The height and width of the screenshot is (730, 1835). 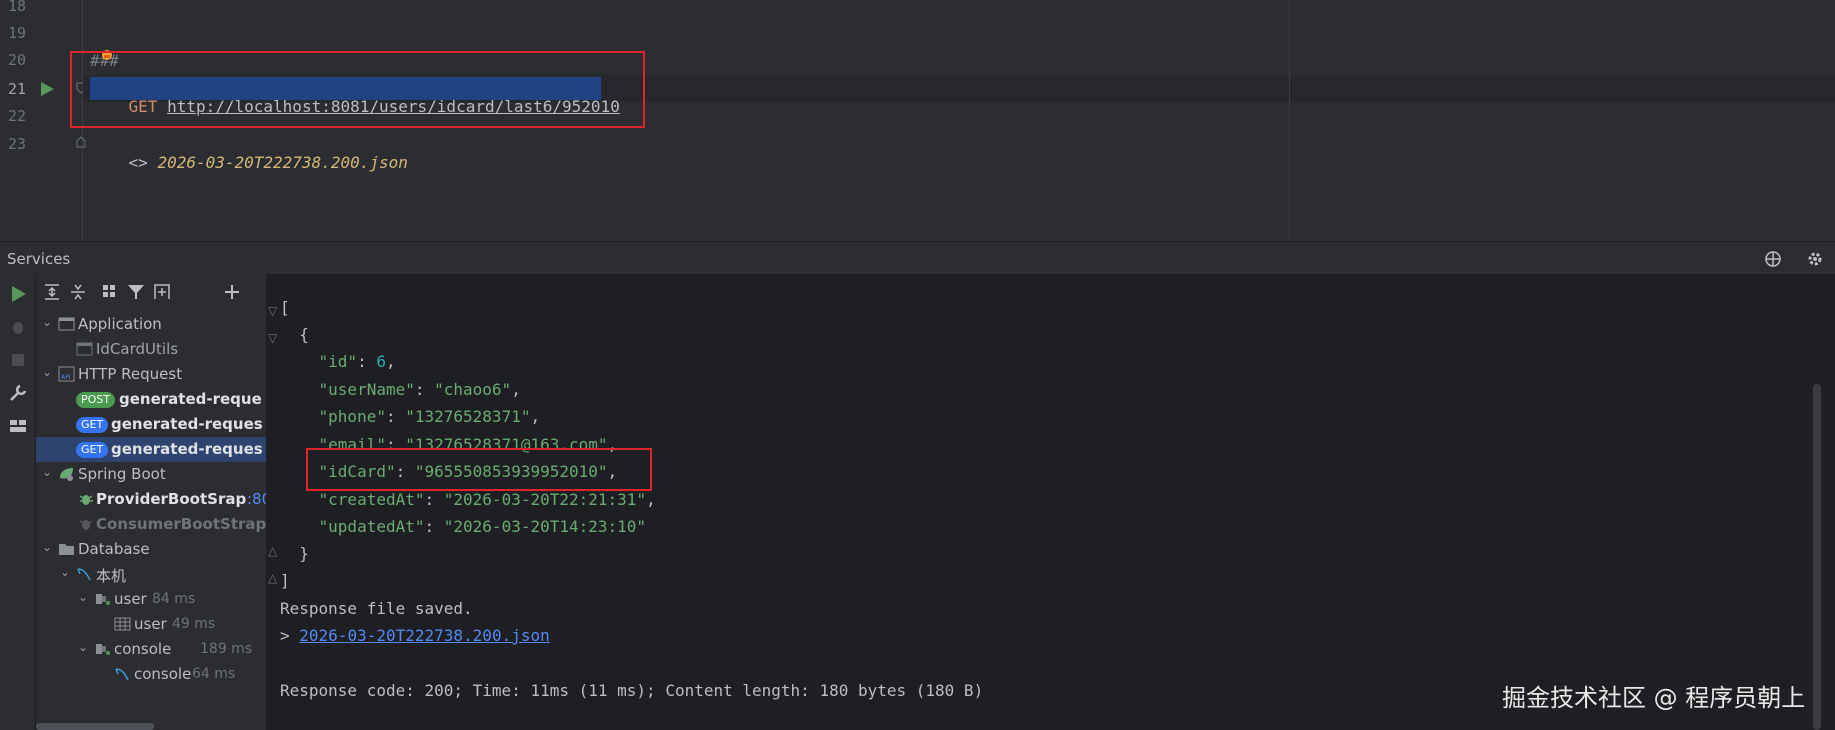 I want to click on duration-label: 189 ms, so click(x=226, y=649).